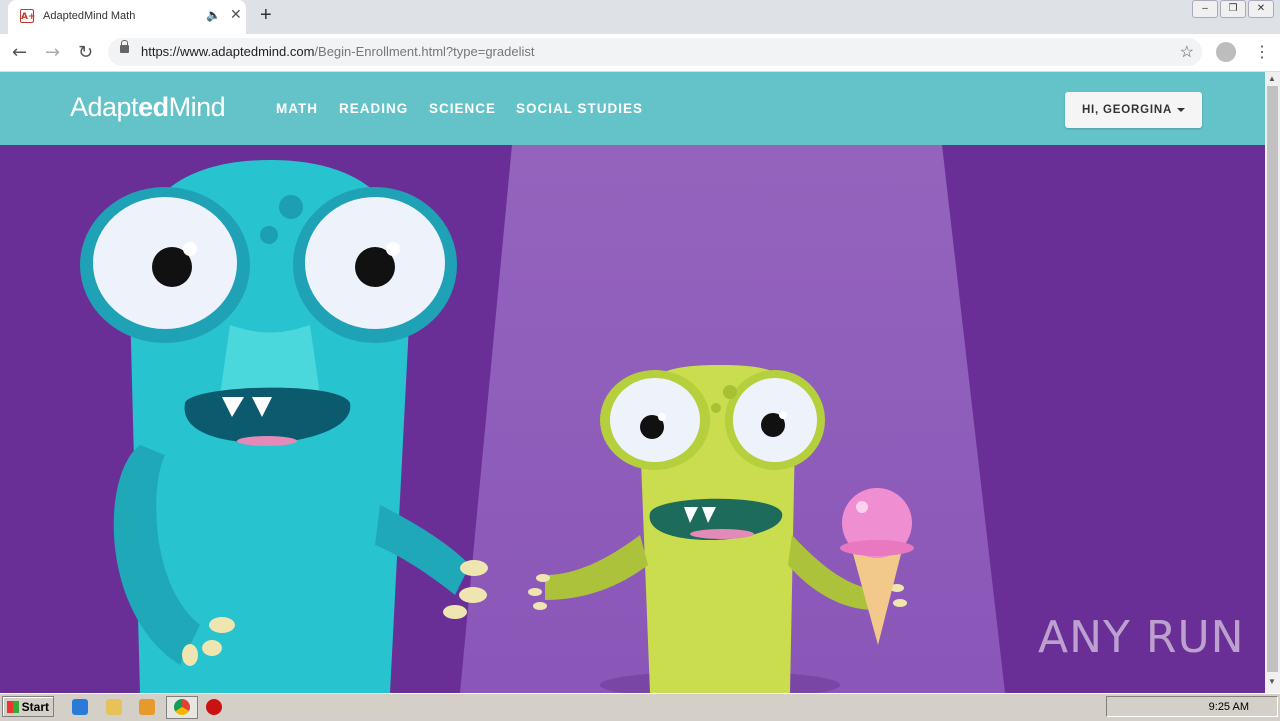  What do you see at coordinates (124, 46) in the screenshot?
I see `lock-icon` at bounding box center [124, 46].